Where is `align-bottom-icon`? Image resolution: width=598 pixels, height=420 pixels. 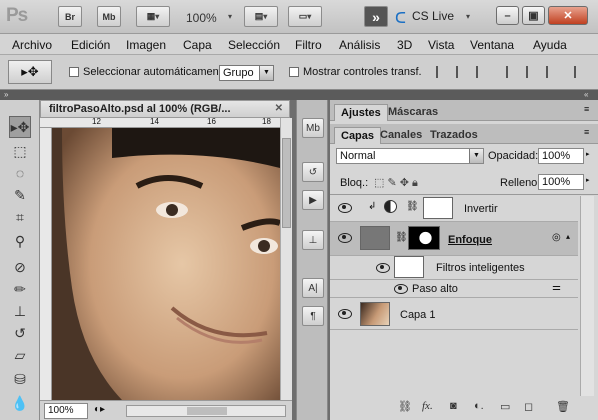
align-bottom-icon is located at coordinates (483, 72).